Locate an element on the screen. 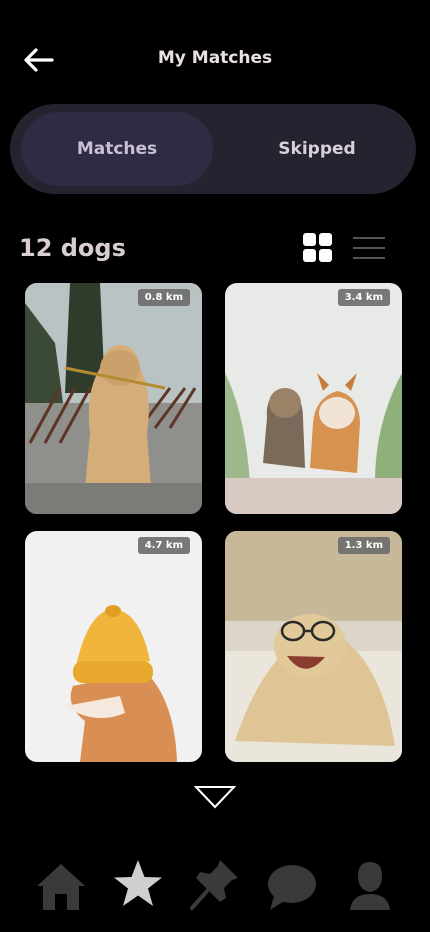 The height and width of the screenshot is (932, 430). chevron-down-icon is located at coordinates (215, 797).